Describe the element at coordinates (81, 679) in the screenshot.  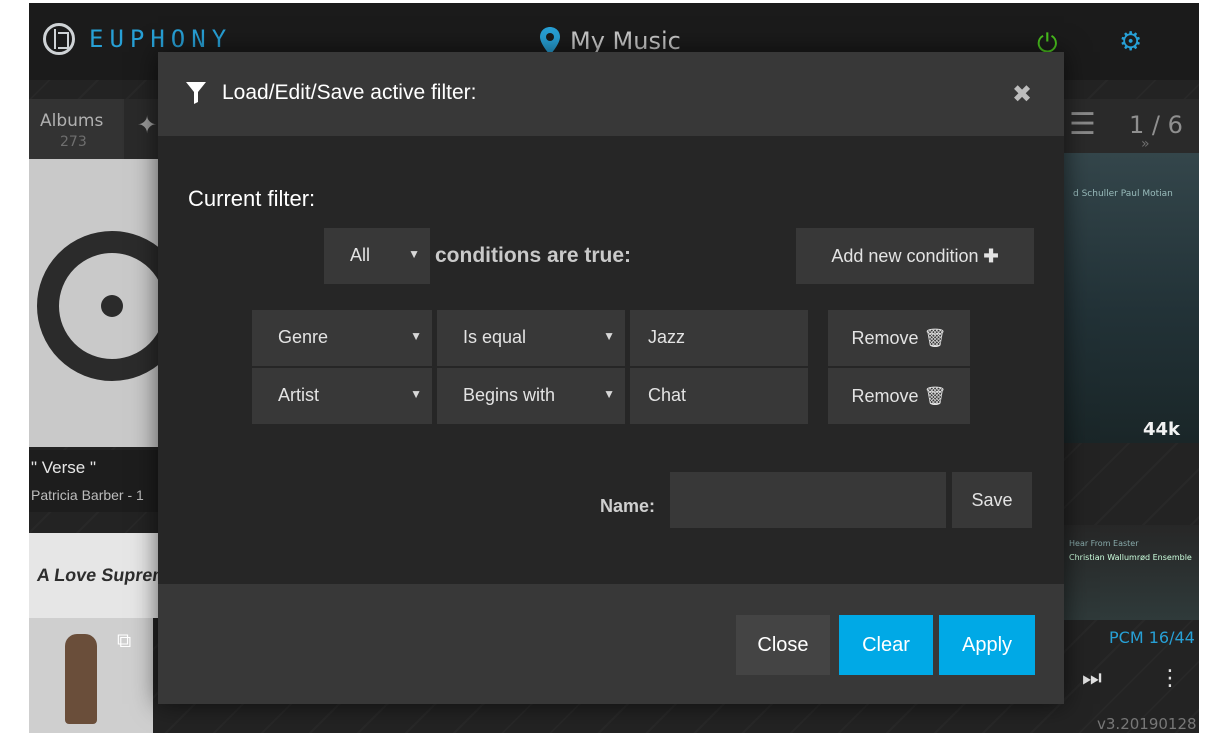
I see `cover-figure` at that location.